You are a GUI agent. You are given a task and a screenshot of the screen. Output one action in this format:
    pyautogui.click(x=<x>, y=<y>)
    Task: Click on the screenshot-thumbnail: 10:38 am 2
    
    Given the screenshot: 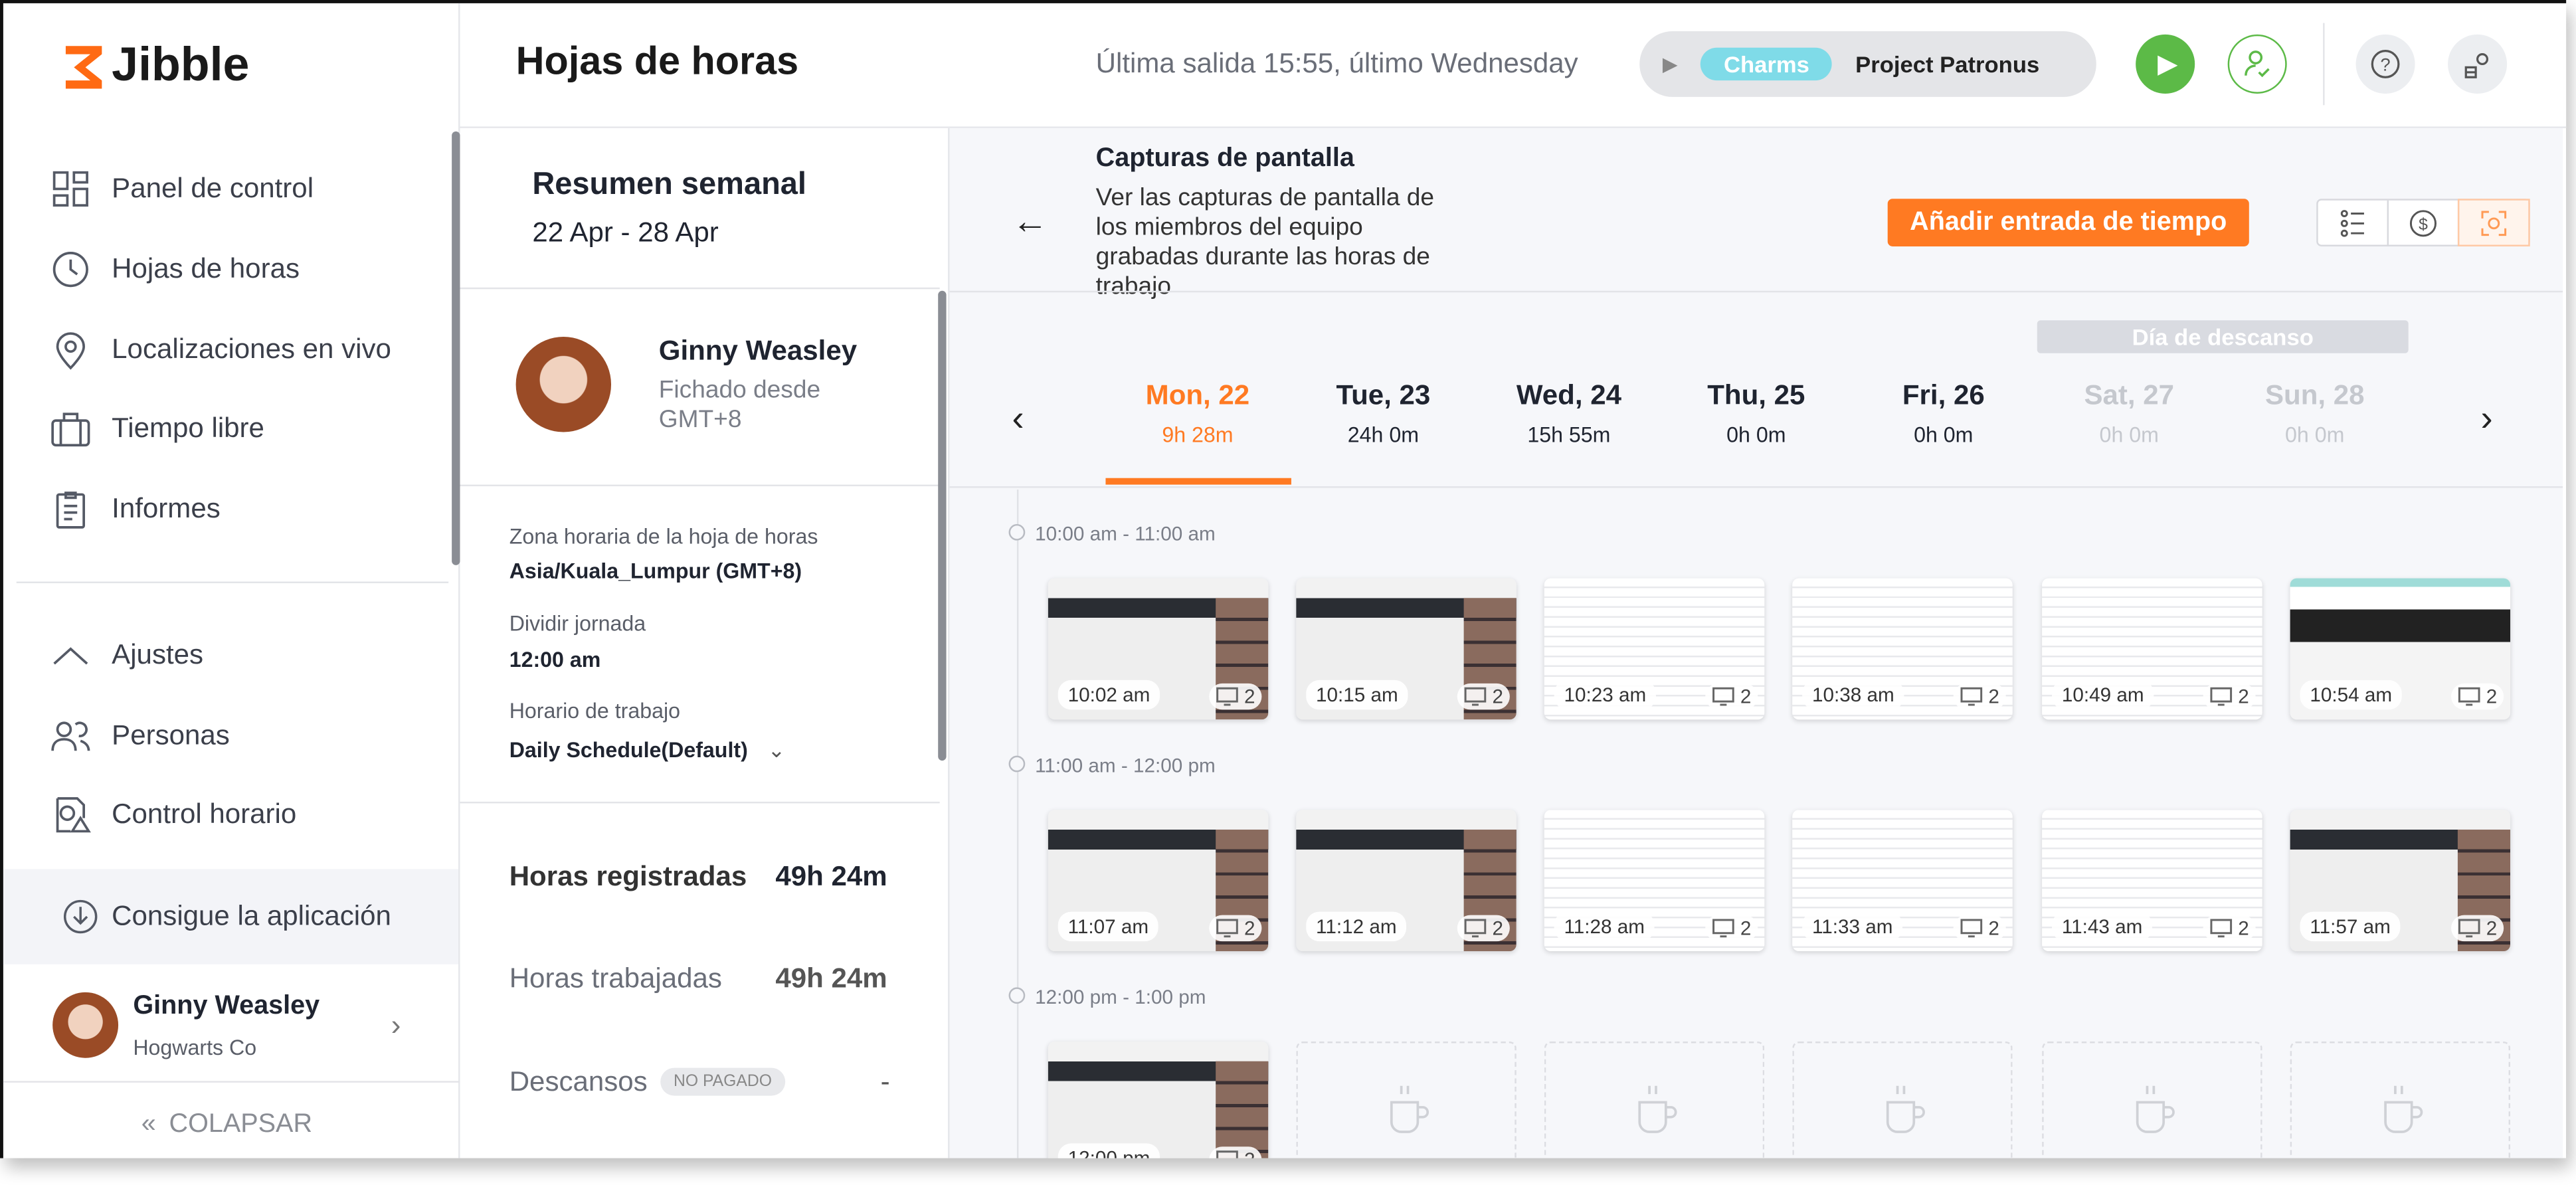 What is the action you would take?
    pyautogui.click(x=1902, y=649)
    